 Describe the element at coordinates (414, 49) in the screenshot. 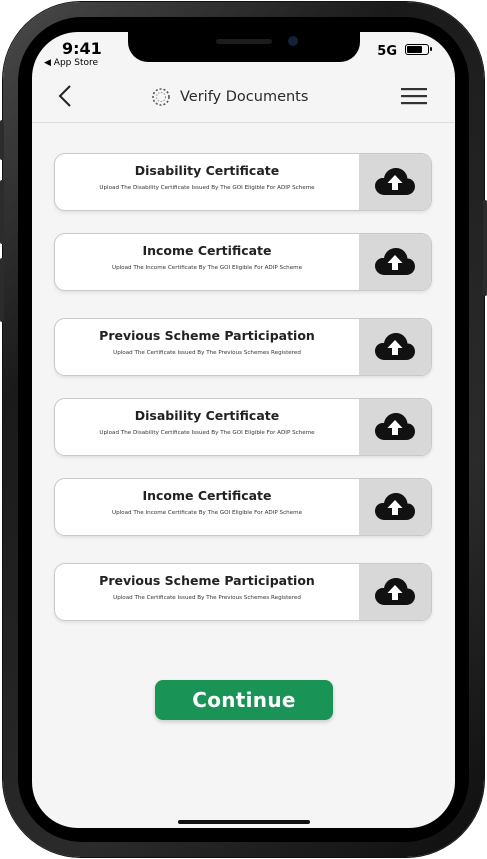

I see `battery-level-fill` at that location.